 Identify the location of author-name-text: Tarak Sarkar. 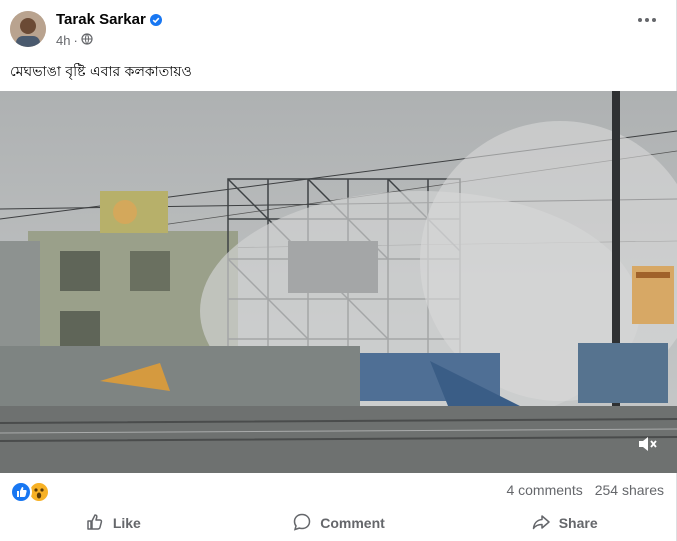
(101, 19).